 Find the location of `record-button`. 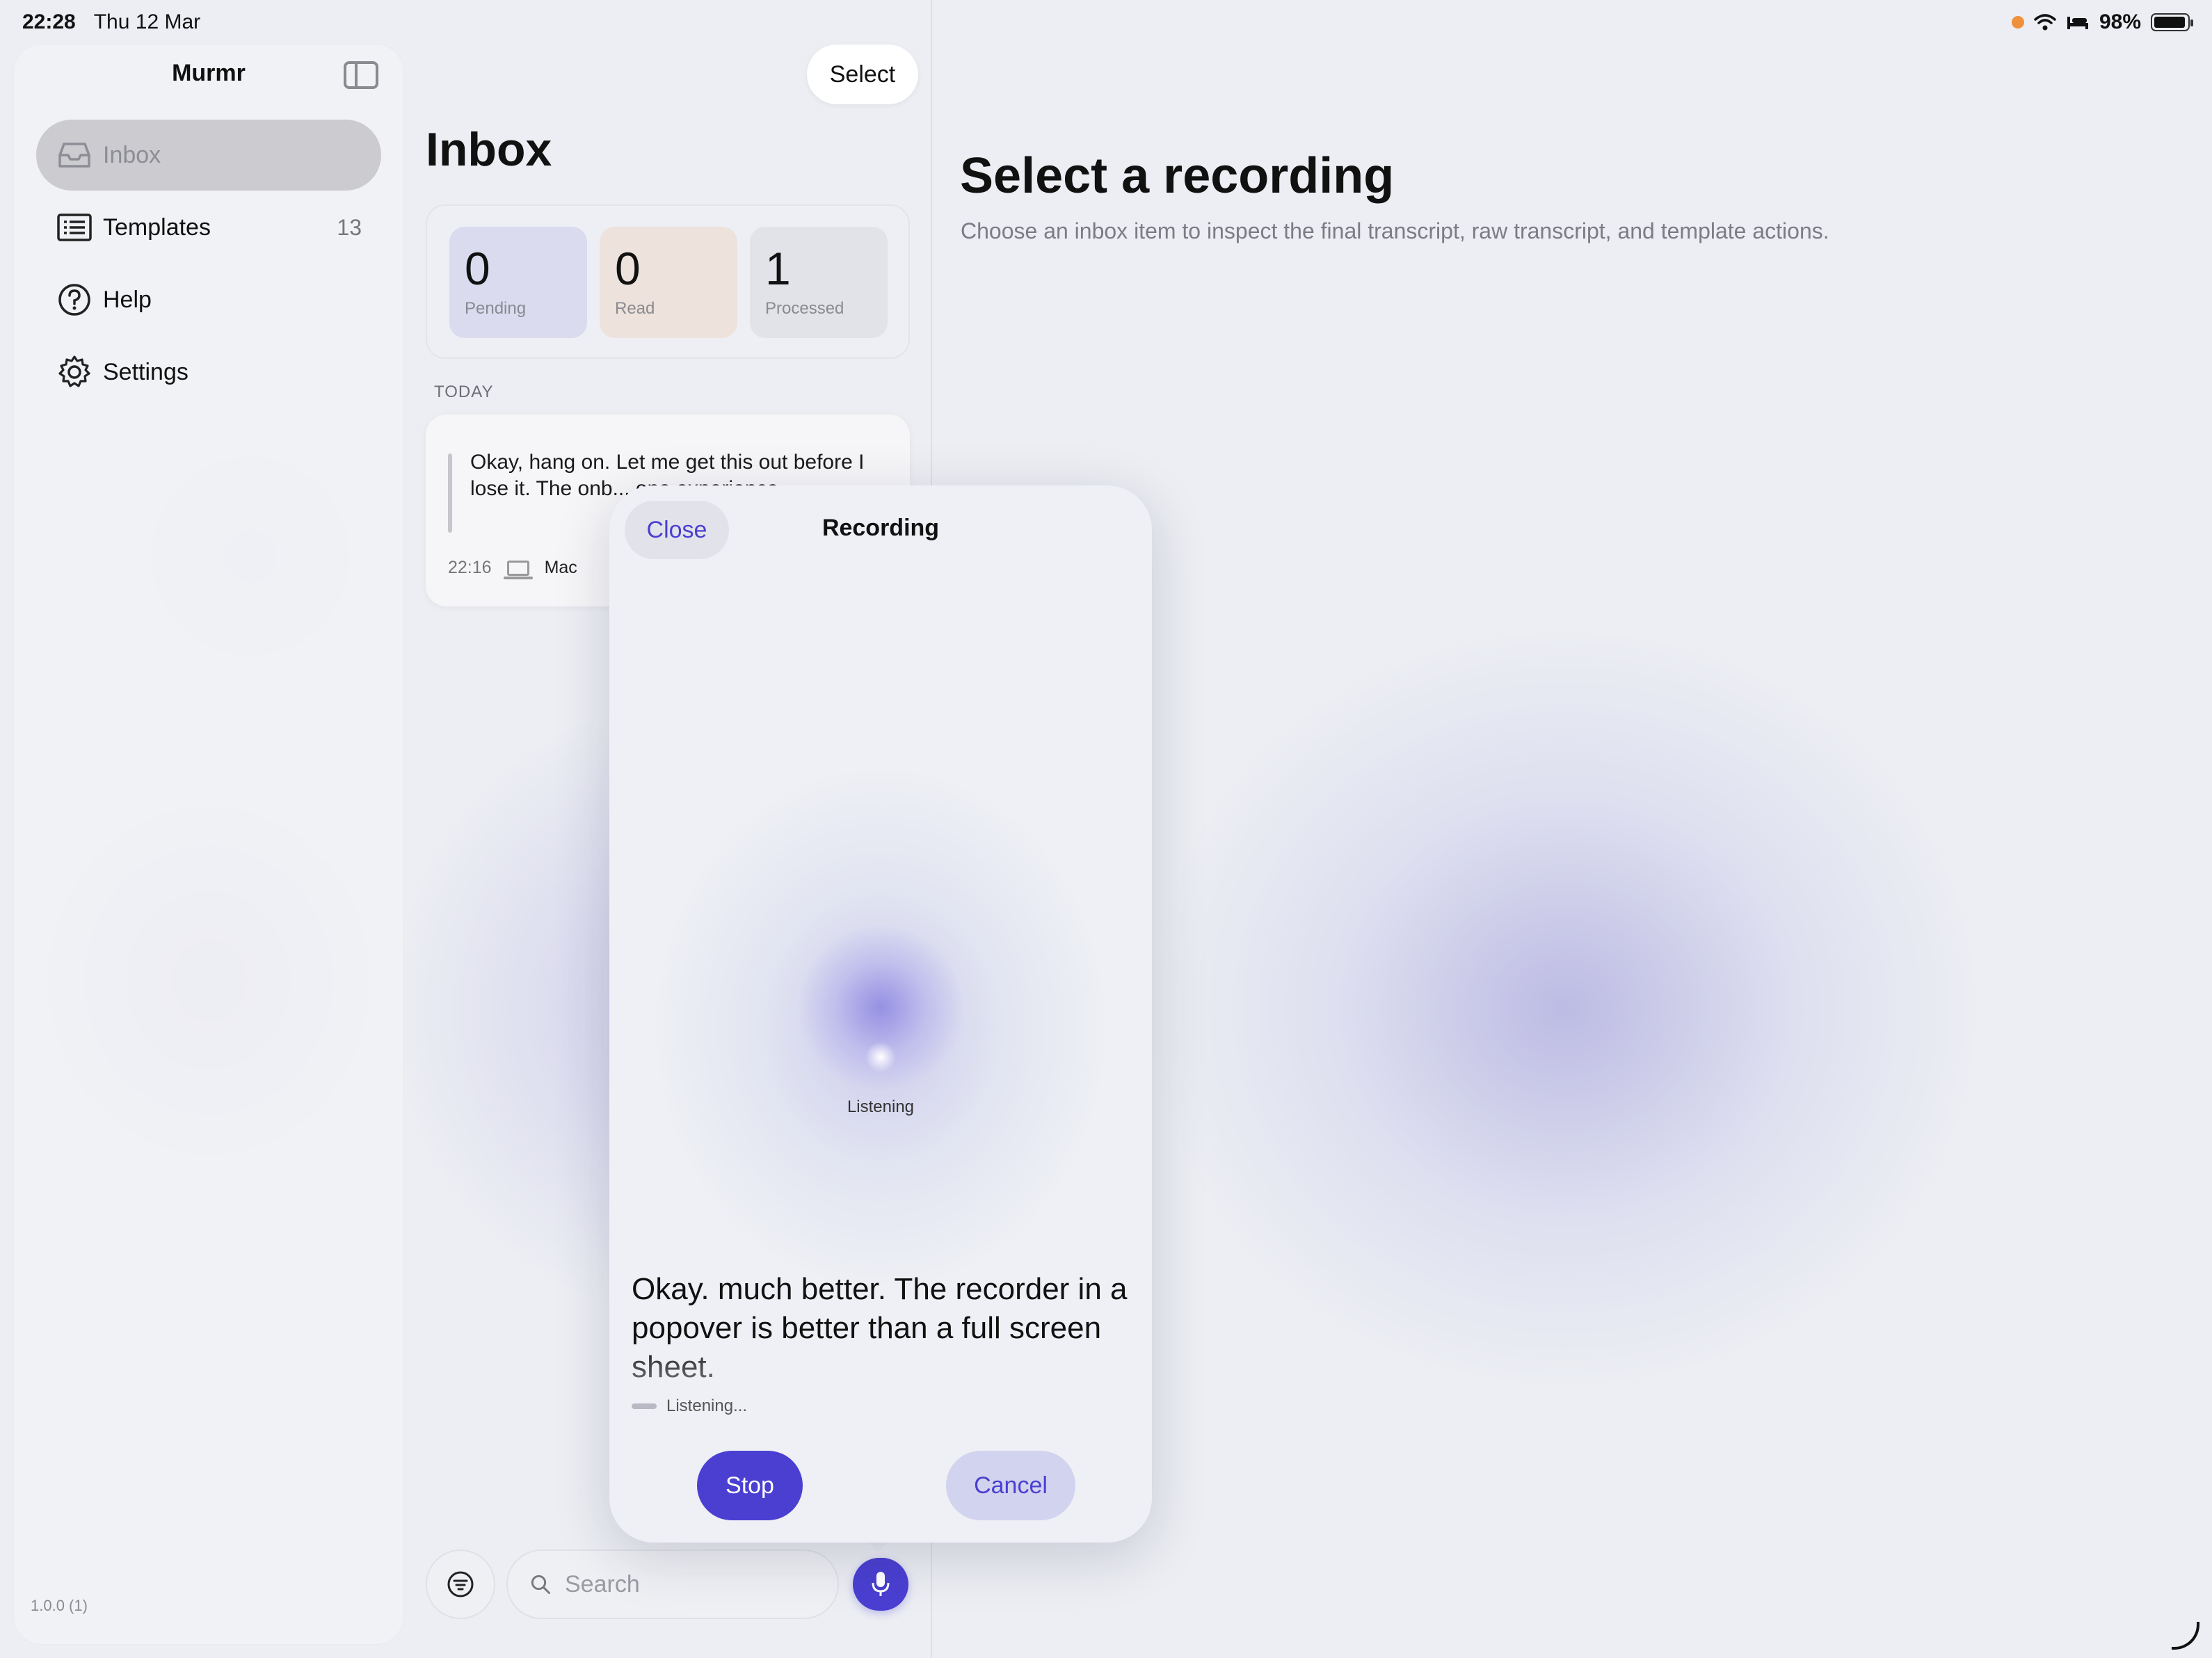

record-button is located at coordinates (880, 1584).